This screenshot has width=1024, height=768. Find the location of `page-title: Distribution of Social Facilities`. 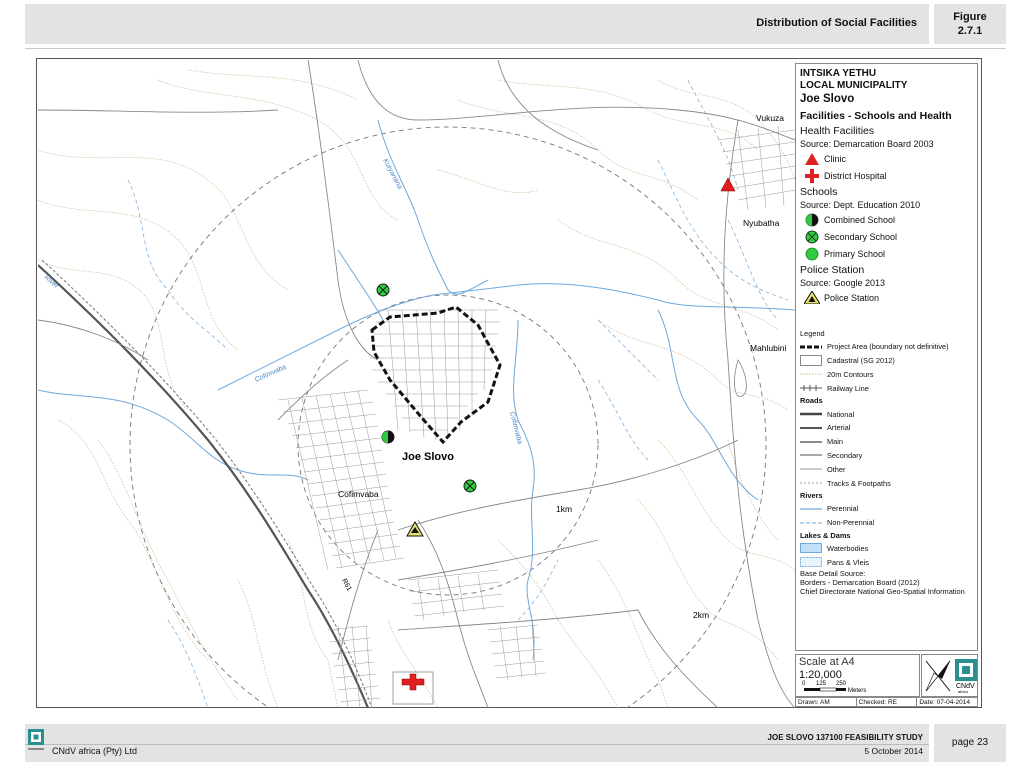

page-title: Distribution of Social Facilities is located at coordinates (836, 23).